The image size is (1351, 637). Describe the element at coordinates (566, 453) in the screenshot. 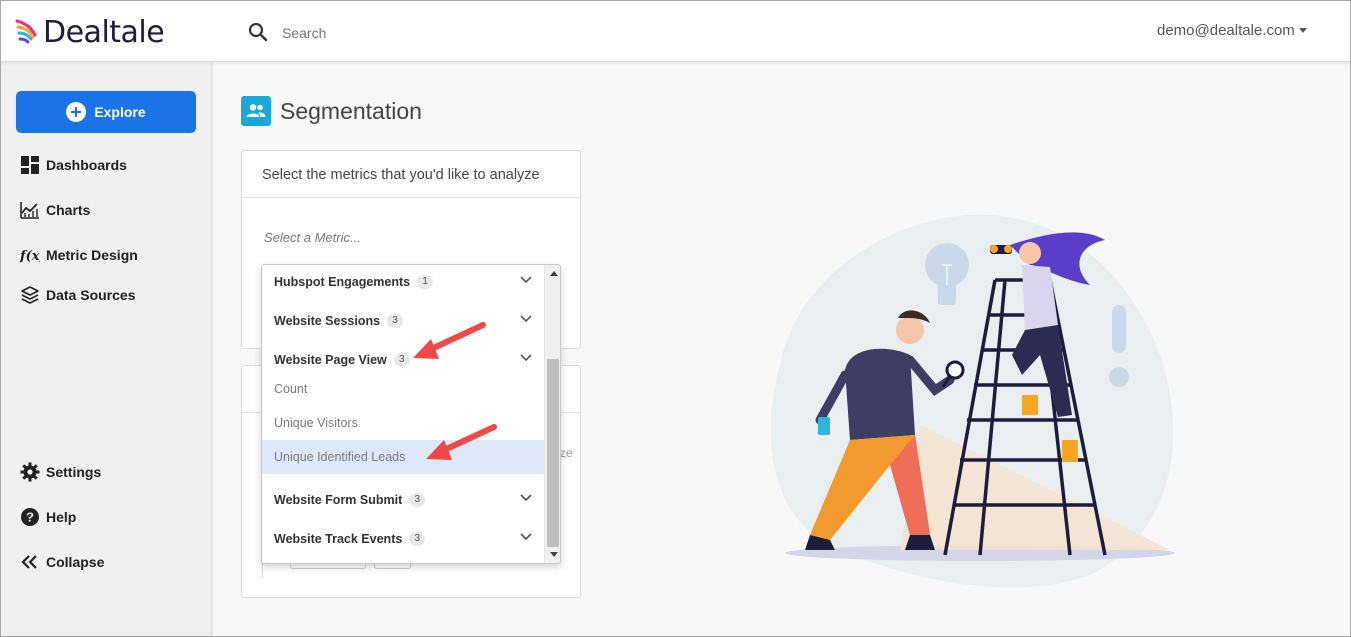

I see `truncated-text: ze` at that location.